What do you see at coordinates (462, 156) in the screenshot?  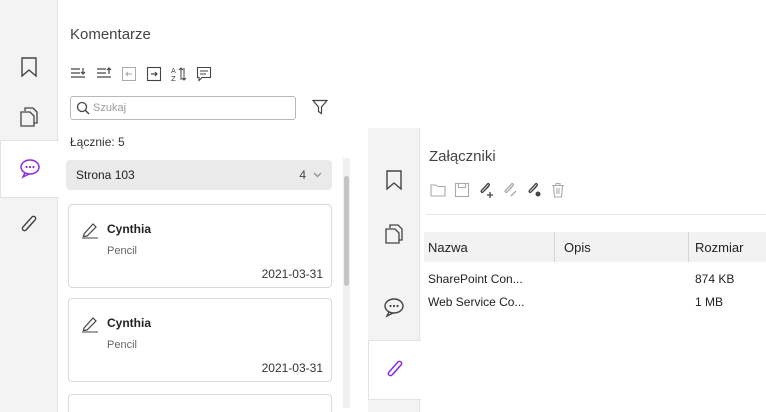 I see `panel-title: Załączniki` at bounding box center [462, 156].